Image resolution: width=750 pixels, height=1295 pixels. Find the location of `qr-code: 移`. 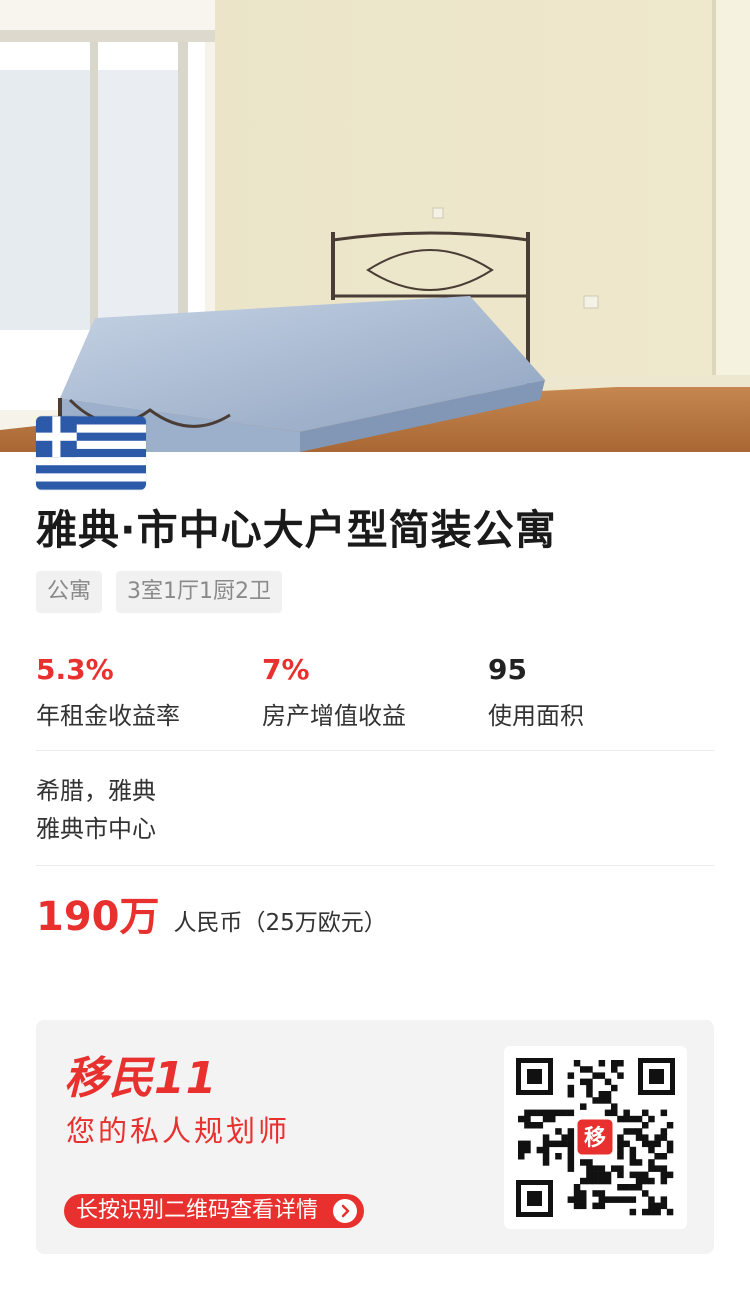

qr-code: 移 is located at coordinates (595, 1137).